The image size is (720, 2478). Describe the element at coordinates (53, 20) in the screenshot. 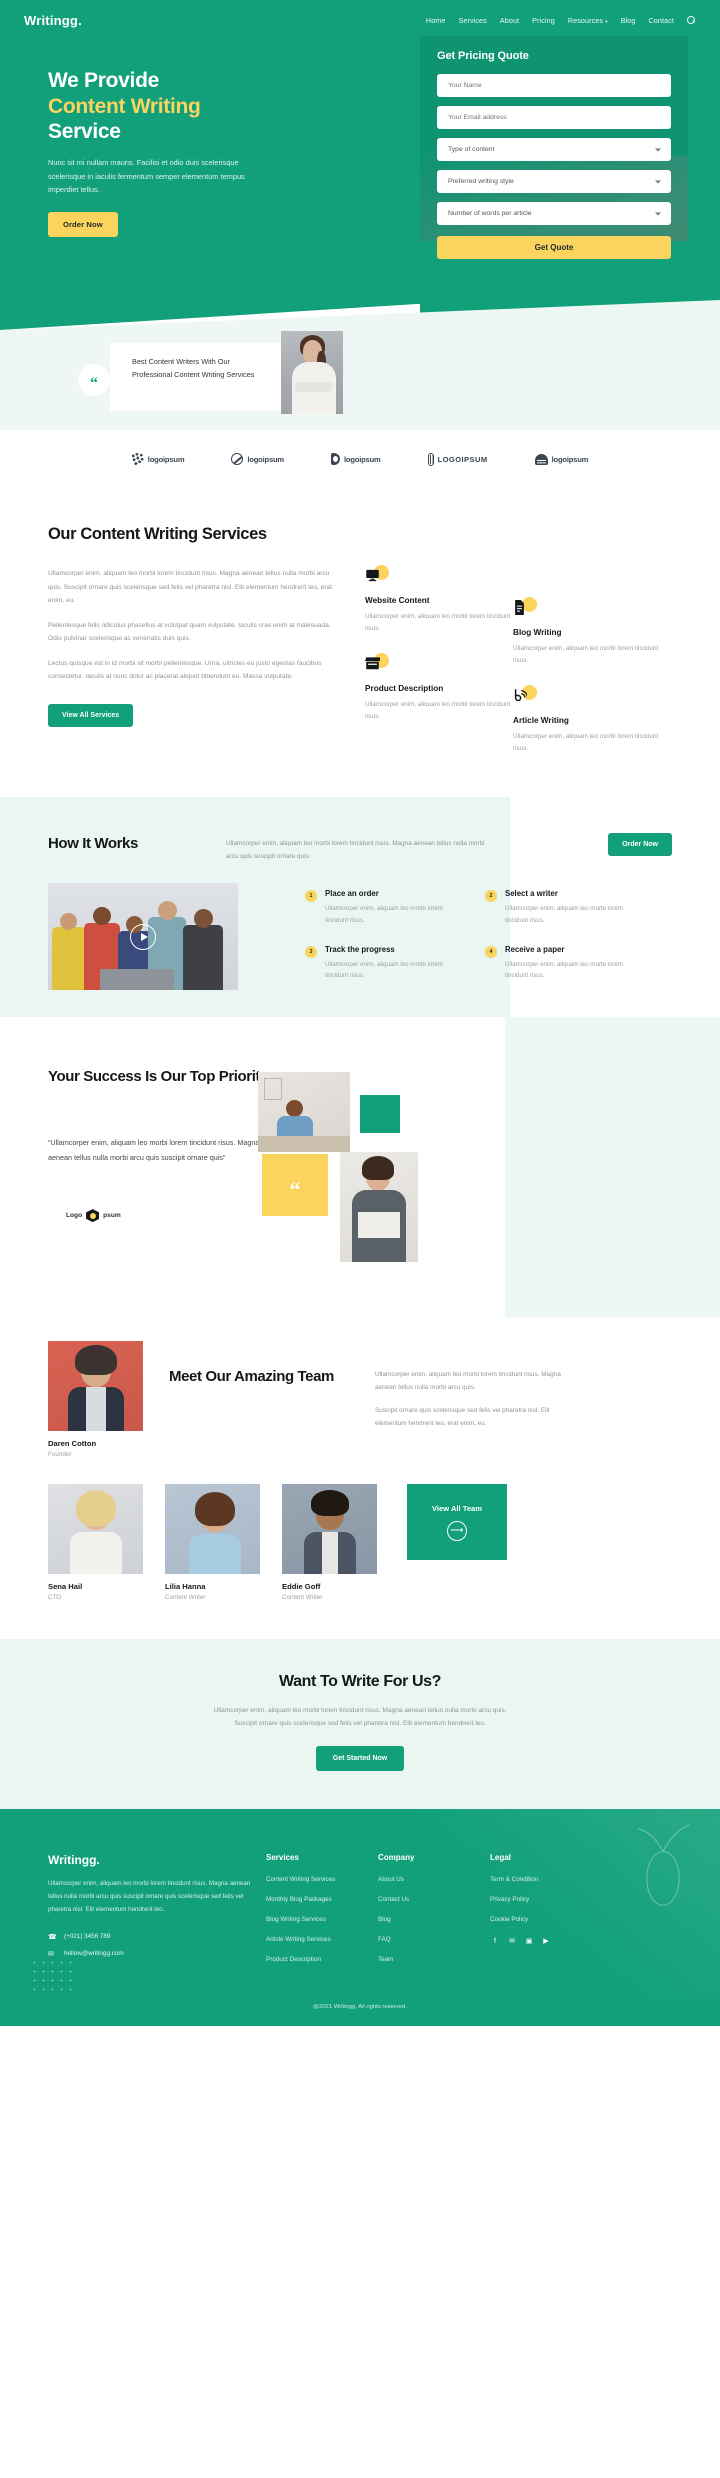

I see `site-logo: Writingg.` at that location.